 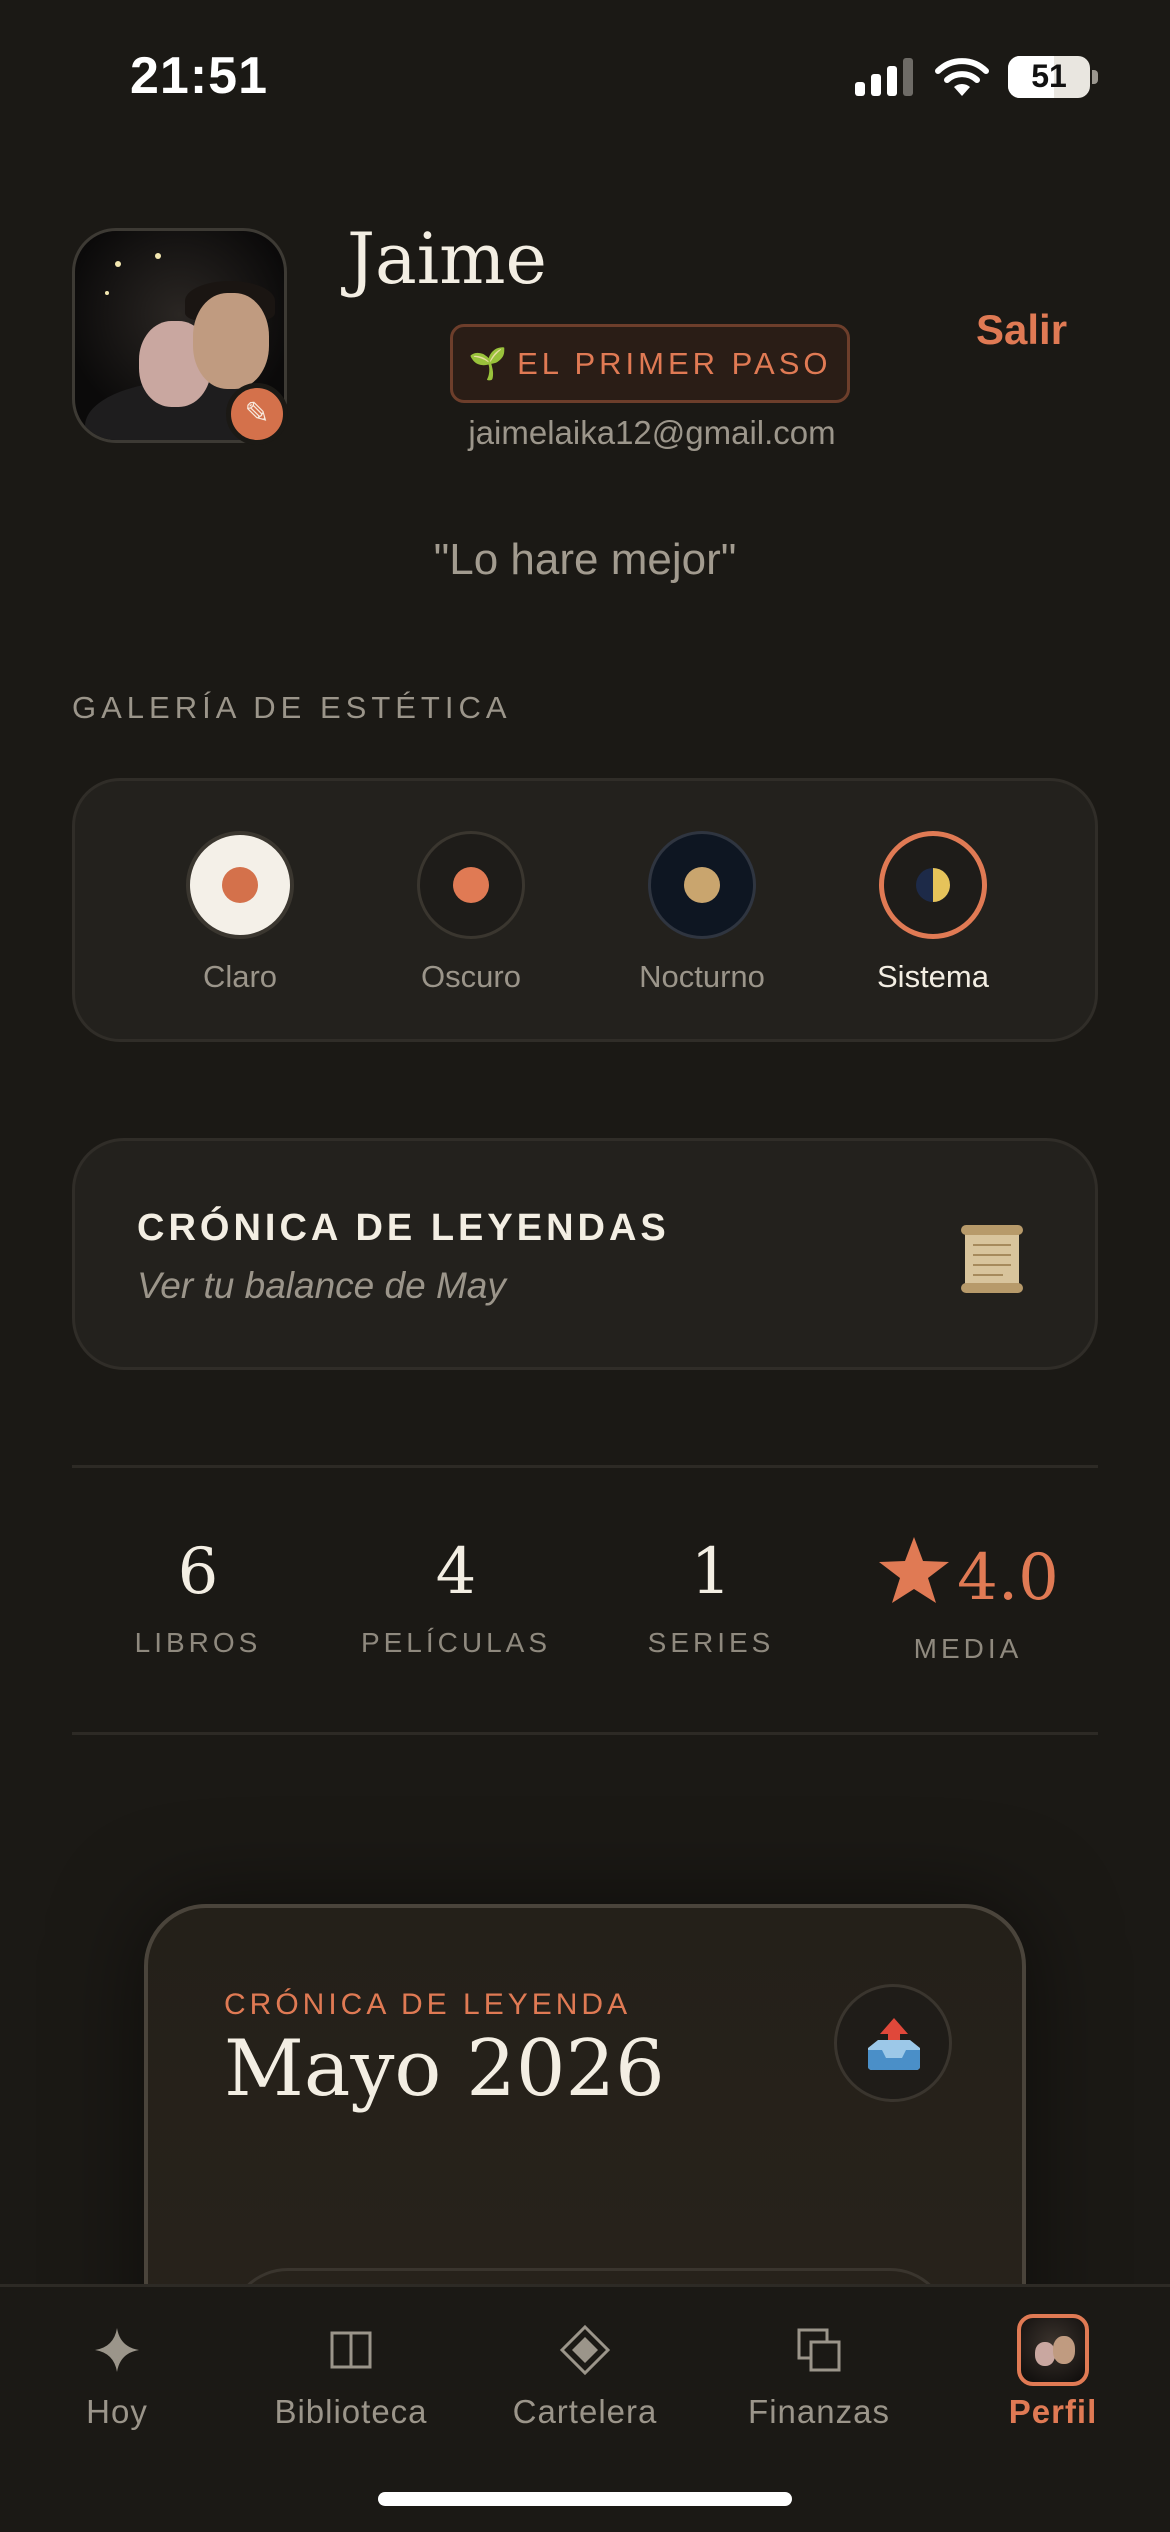 I want to click on battery-tip, so click(x=1095, y=77).